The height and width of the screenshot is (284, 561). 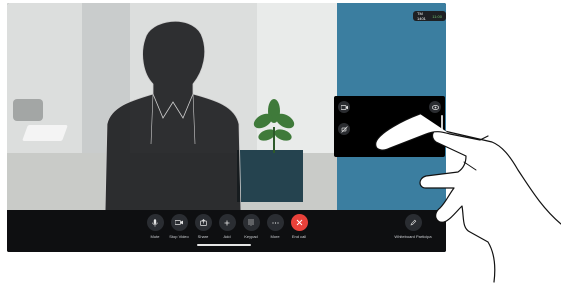 I want to click on keypad-icon, so click(x=251, y=222).